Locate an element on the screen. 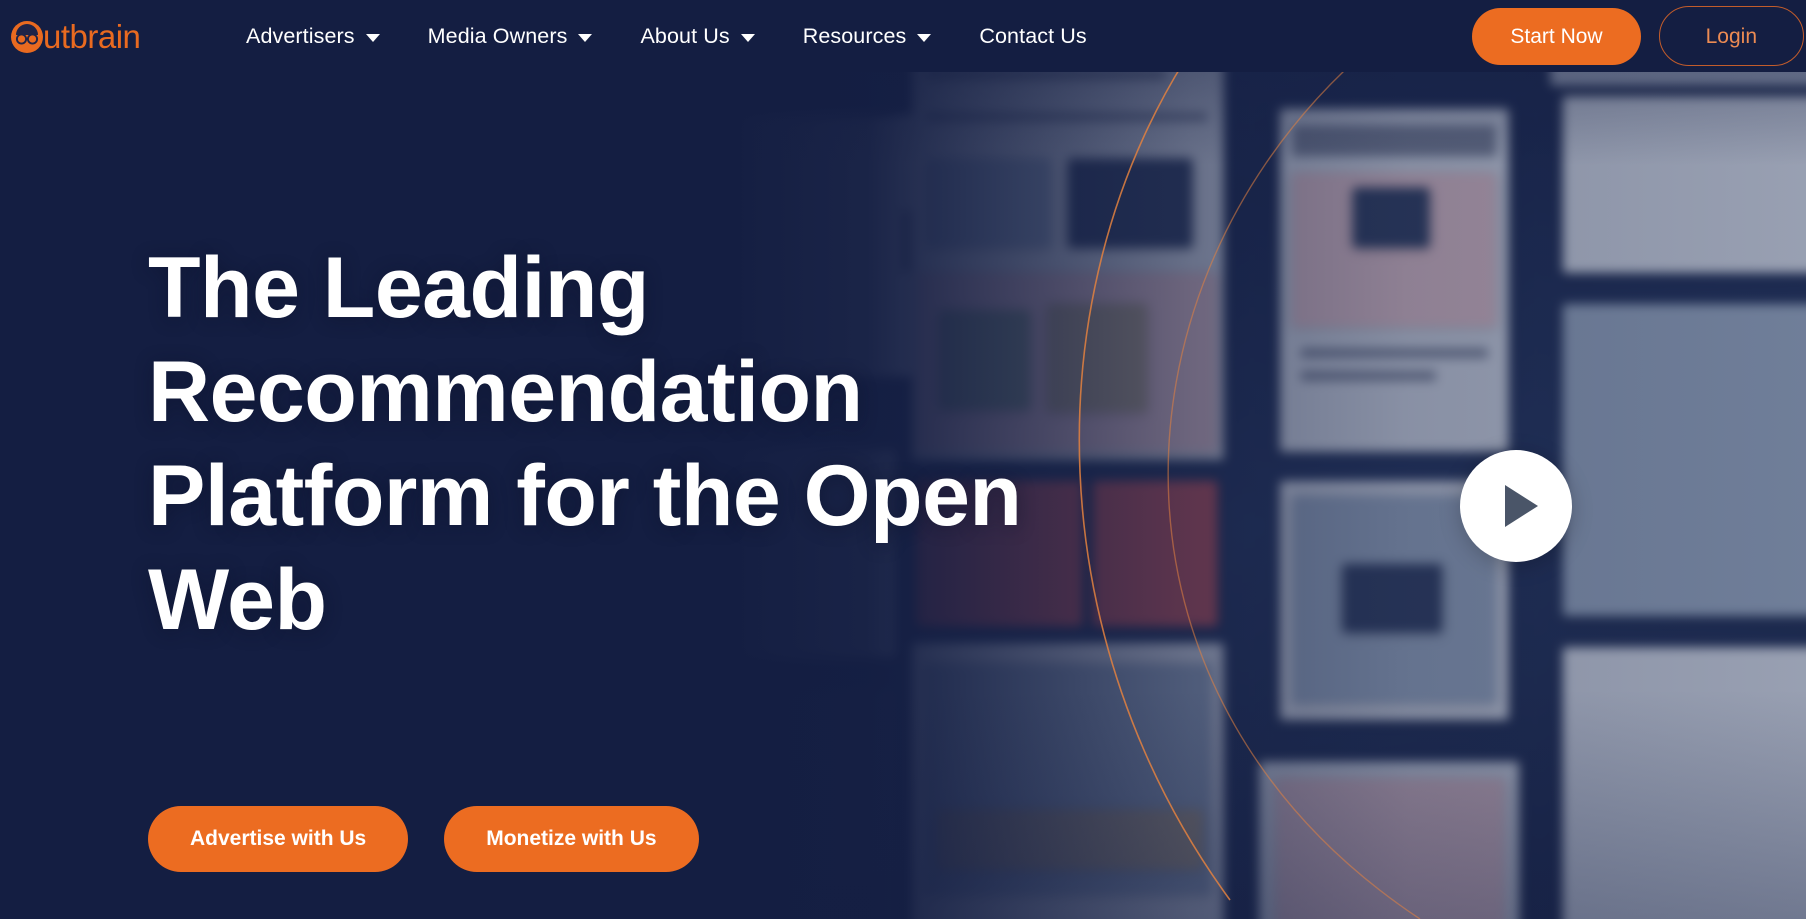  nav-item-about-us: About Us is located at coordinates (697, 36).